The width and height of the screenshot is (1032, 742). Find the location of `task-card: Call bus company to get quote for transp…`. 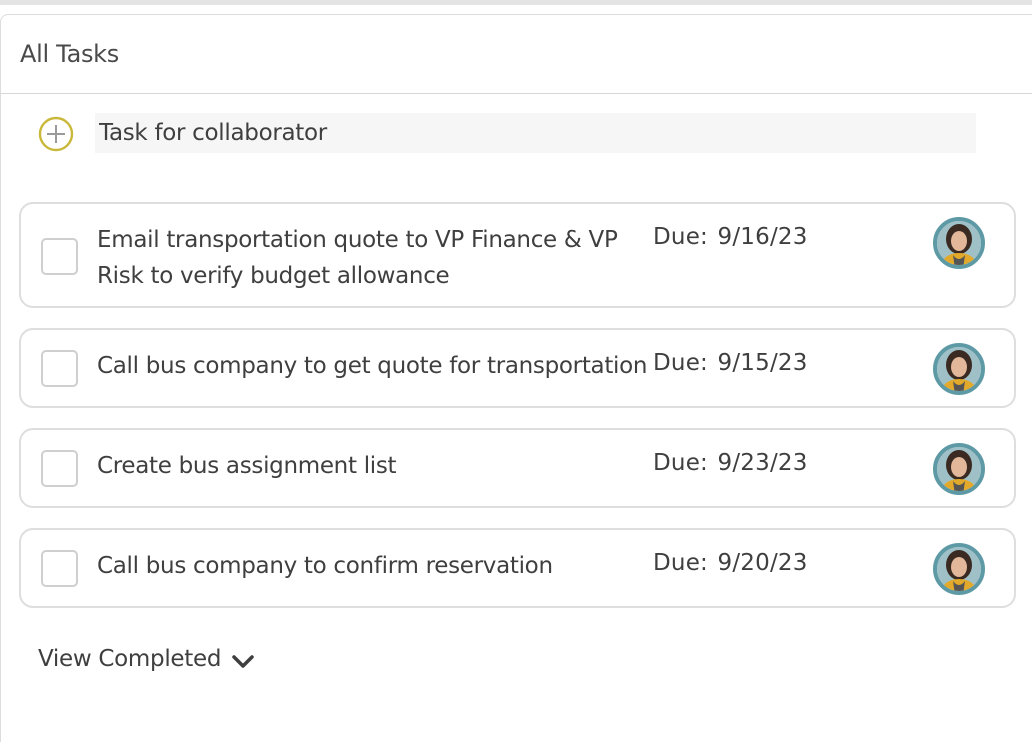

task-card: Call bus company to get quote for transp… is located at coordinates (517, 368).